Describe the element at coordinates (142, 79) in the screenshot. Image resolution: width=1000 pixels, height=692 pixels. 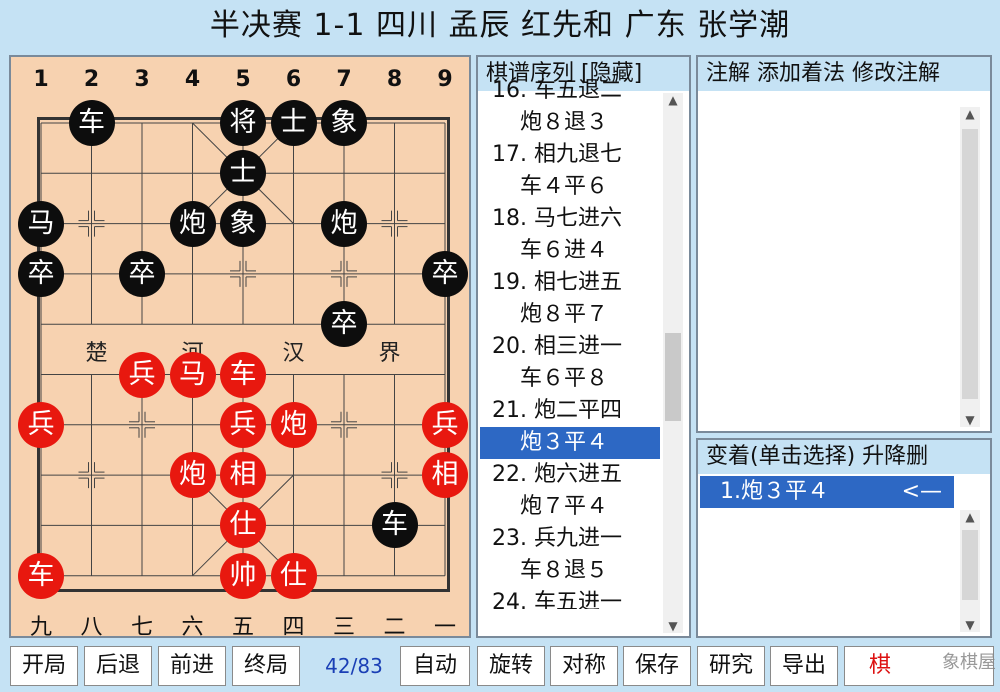
I see `file-label-top: 3` at that location.